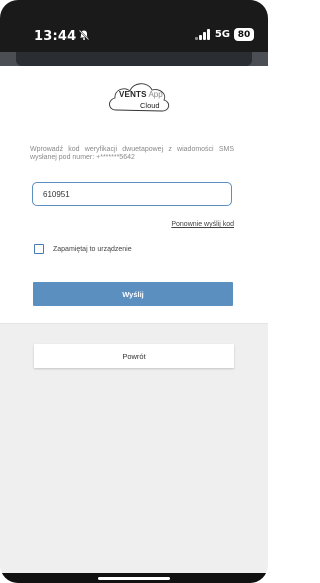  Describe the element at coordinates (92, 249) in the screenshot. I see `remember-device-label: Zapamiętaj to urządzenie` at that location.